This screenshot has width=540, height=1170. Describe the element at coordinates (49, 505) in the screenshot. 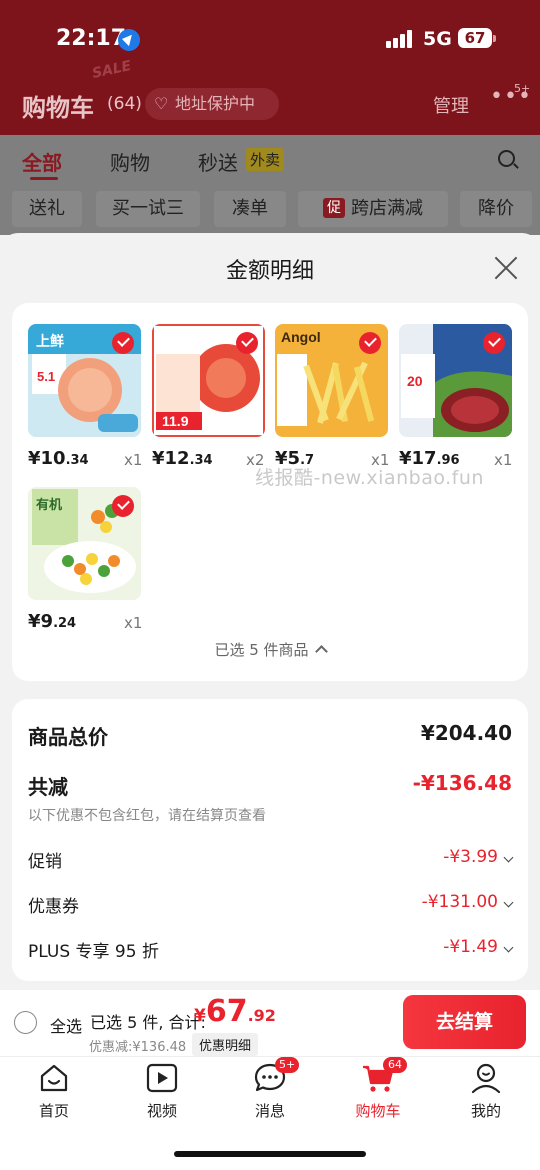

I see `product-brand-label: 有机` at that location.